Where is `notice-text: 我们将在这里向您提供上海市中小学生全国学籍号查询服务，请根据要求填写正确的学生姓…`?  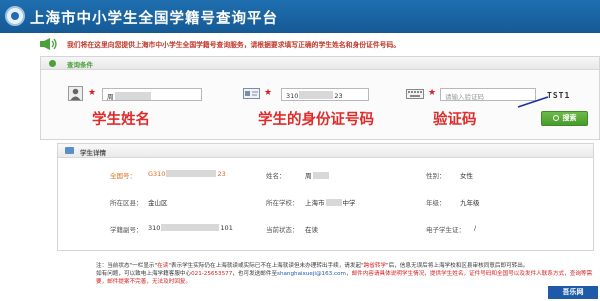
notice-text: 我们将在这里向您提供上海市中小学生全国学籍号查询服务，请根据要求填写正确的学生姓… is located at coordinates (234, 45).